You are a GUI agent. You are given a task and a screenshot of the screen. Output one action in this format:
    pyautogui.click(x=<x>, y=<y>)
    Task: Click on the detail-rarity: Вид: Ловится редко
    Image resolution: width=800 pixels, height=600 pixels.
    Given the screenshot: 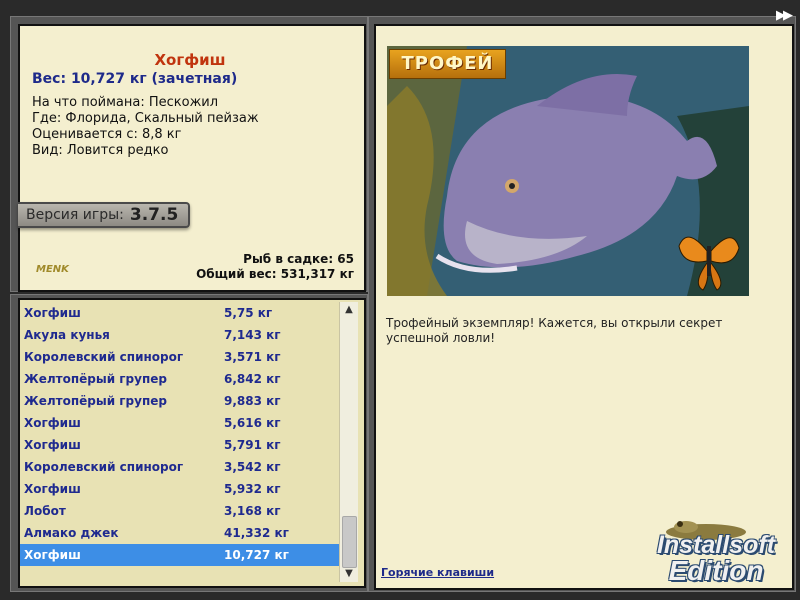 What is the action you would take?
    pyautogui.click(x=100, y=150)
    